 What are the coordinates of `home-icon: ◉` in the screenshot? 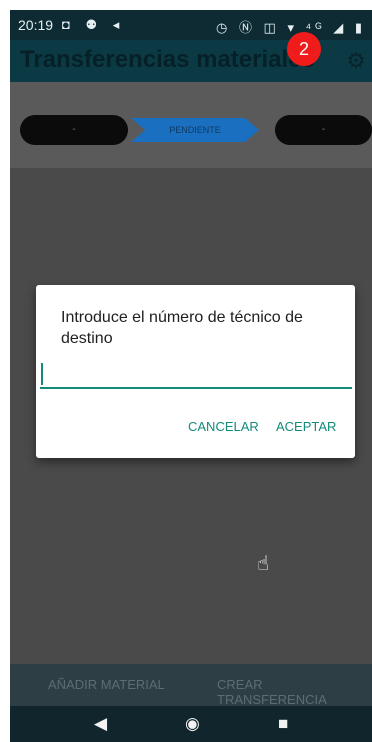 It's located at (192, 724).